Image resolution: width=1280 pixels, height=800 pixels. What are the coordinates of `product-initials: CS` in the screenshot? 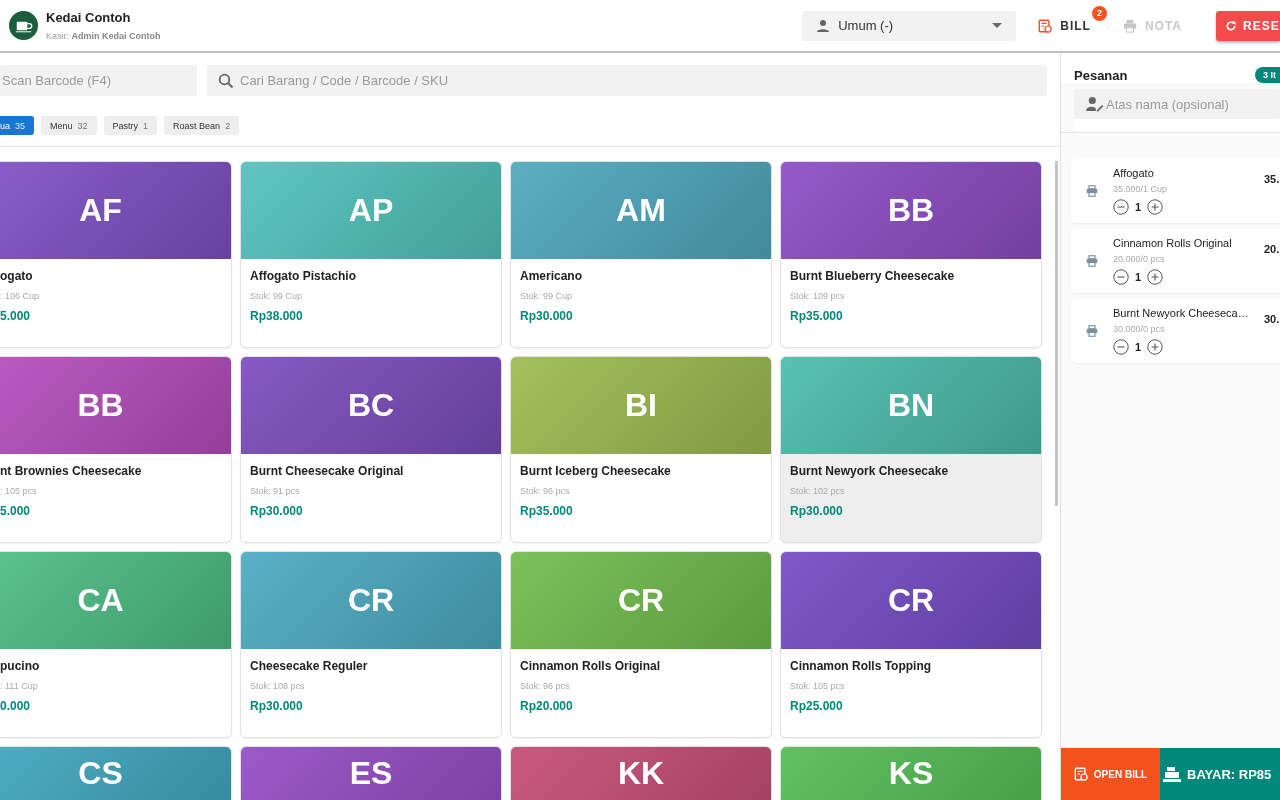 It's located at (100, 773).